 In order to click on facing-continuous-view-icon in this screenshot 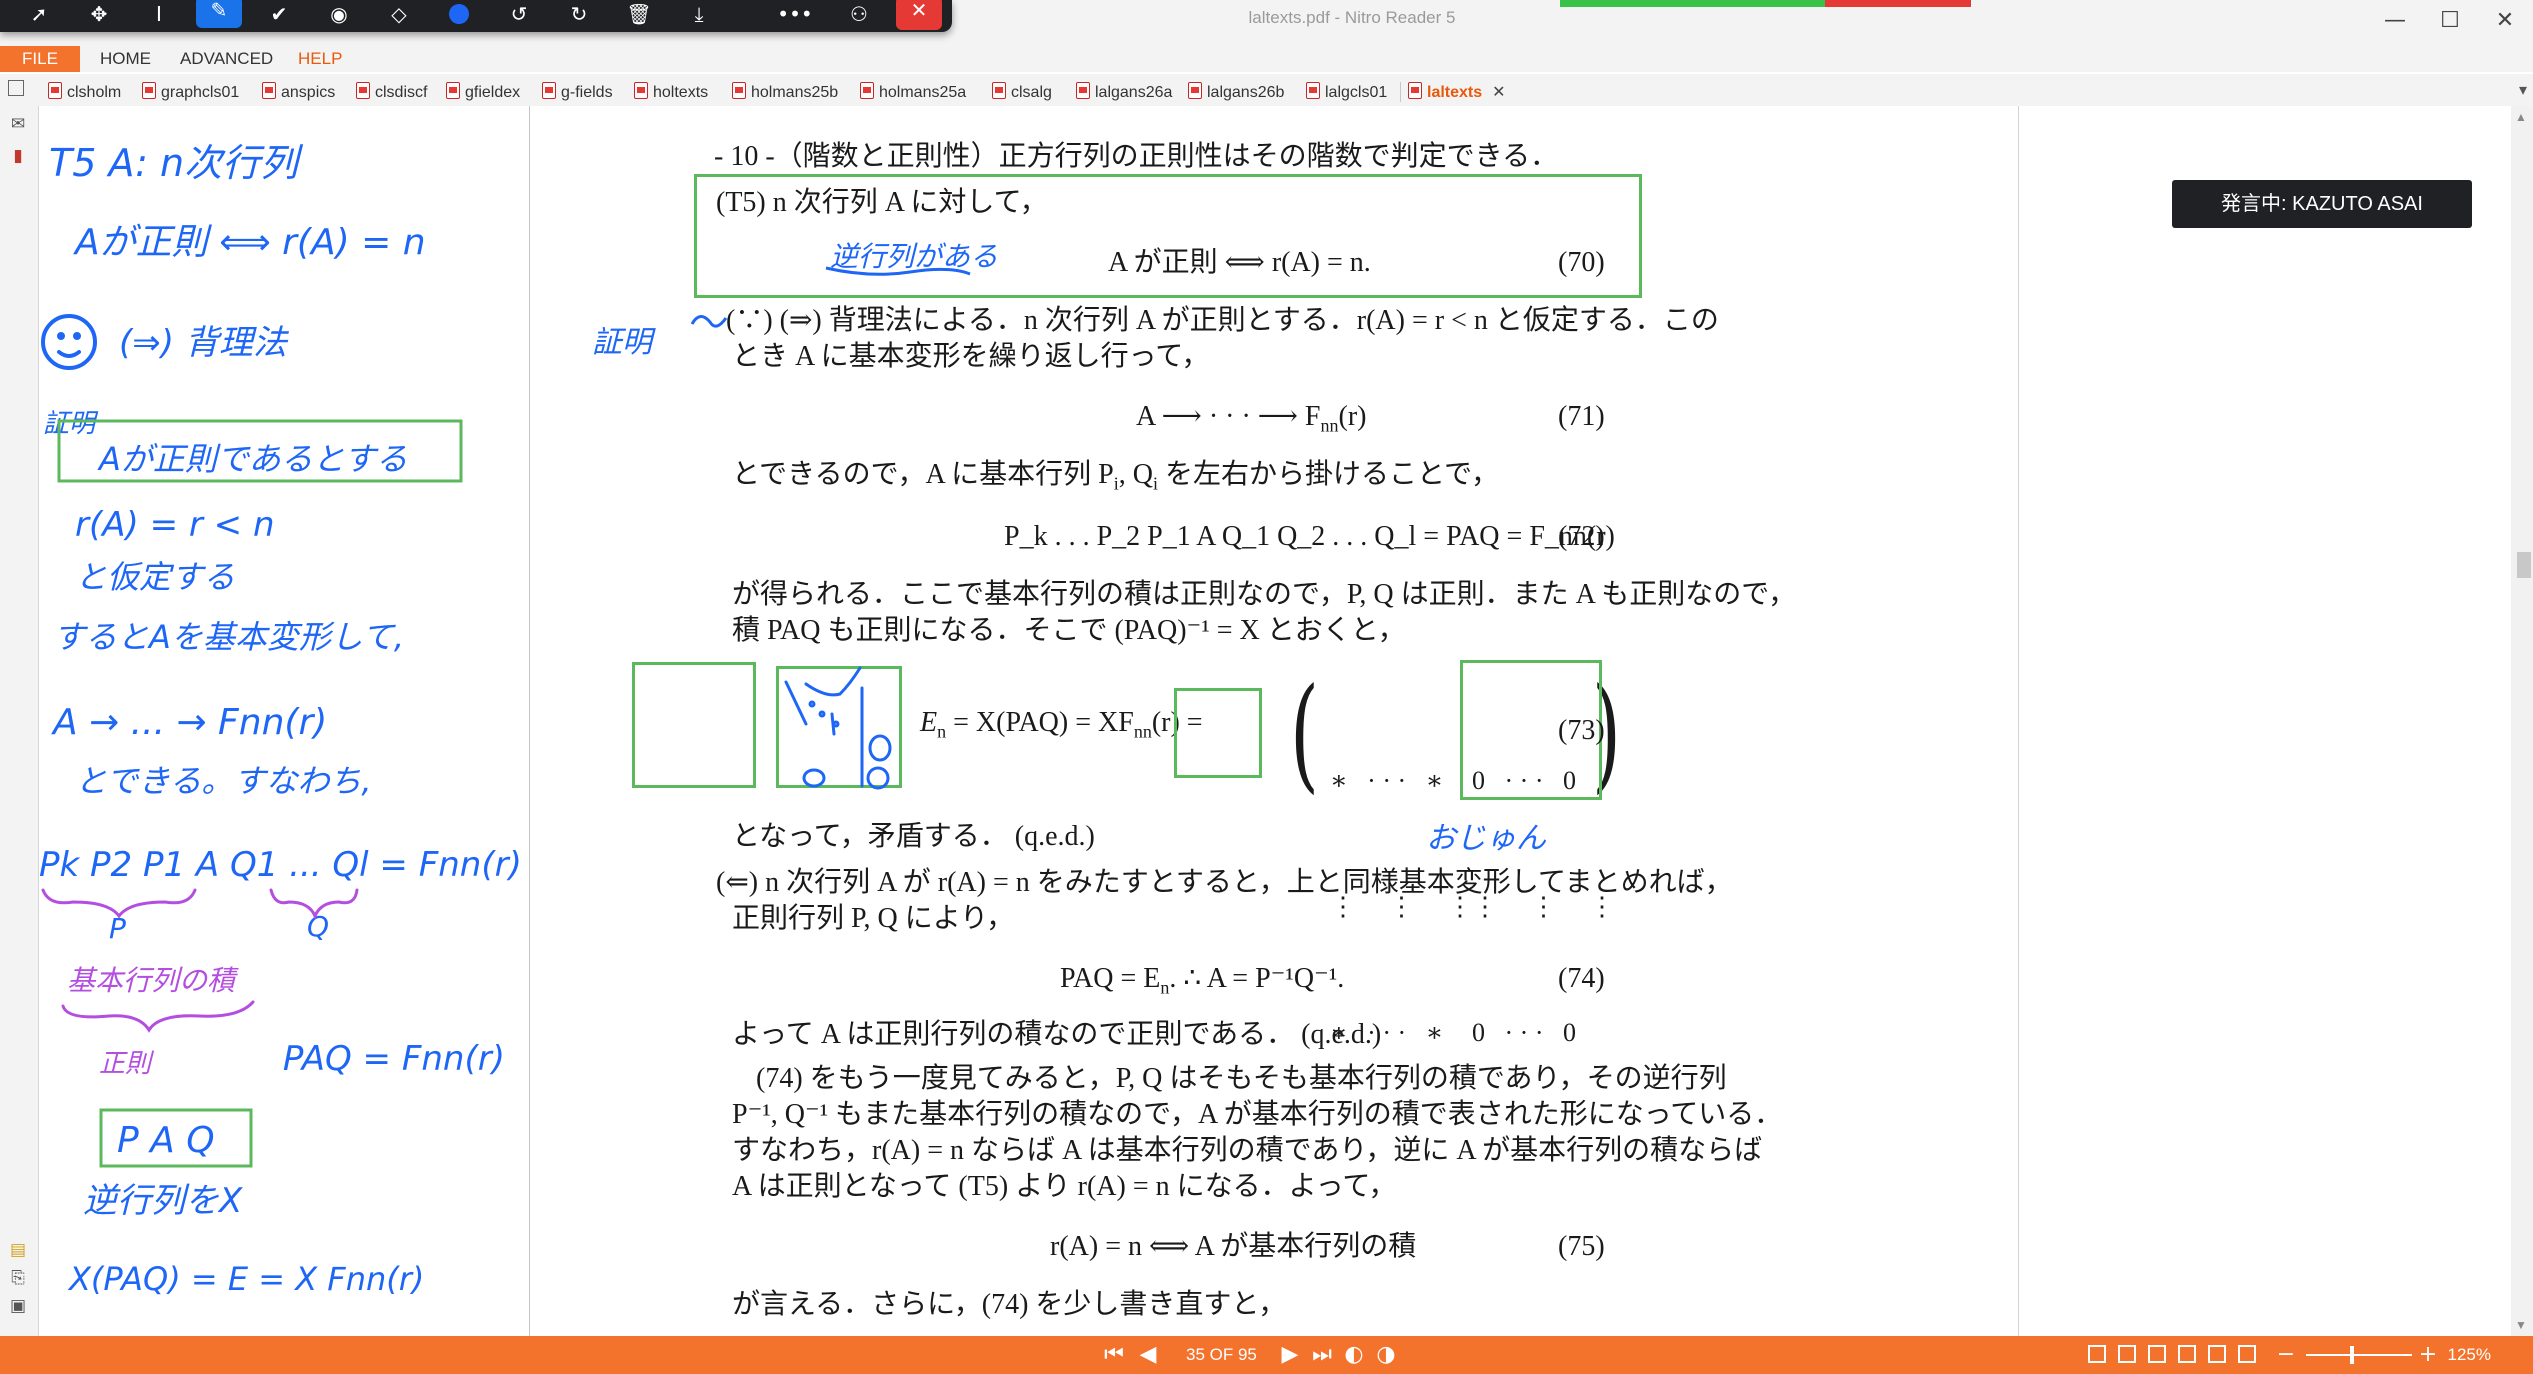, I will do `click(2187, 1354)`.